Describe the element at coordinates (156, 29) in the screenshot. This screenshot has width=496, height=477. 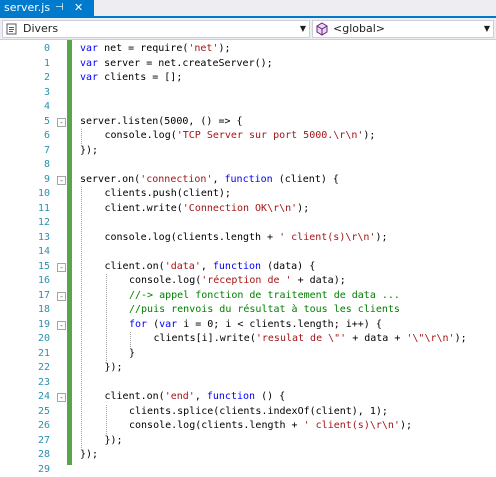
I see `scope-dropdown: Divers ▼` at that location.